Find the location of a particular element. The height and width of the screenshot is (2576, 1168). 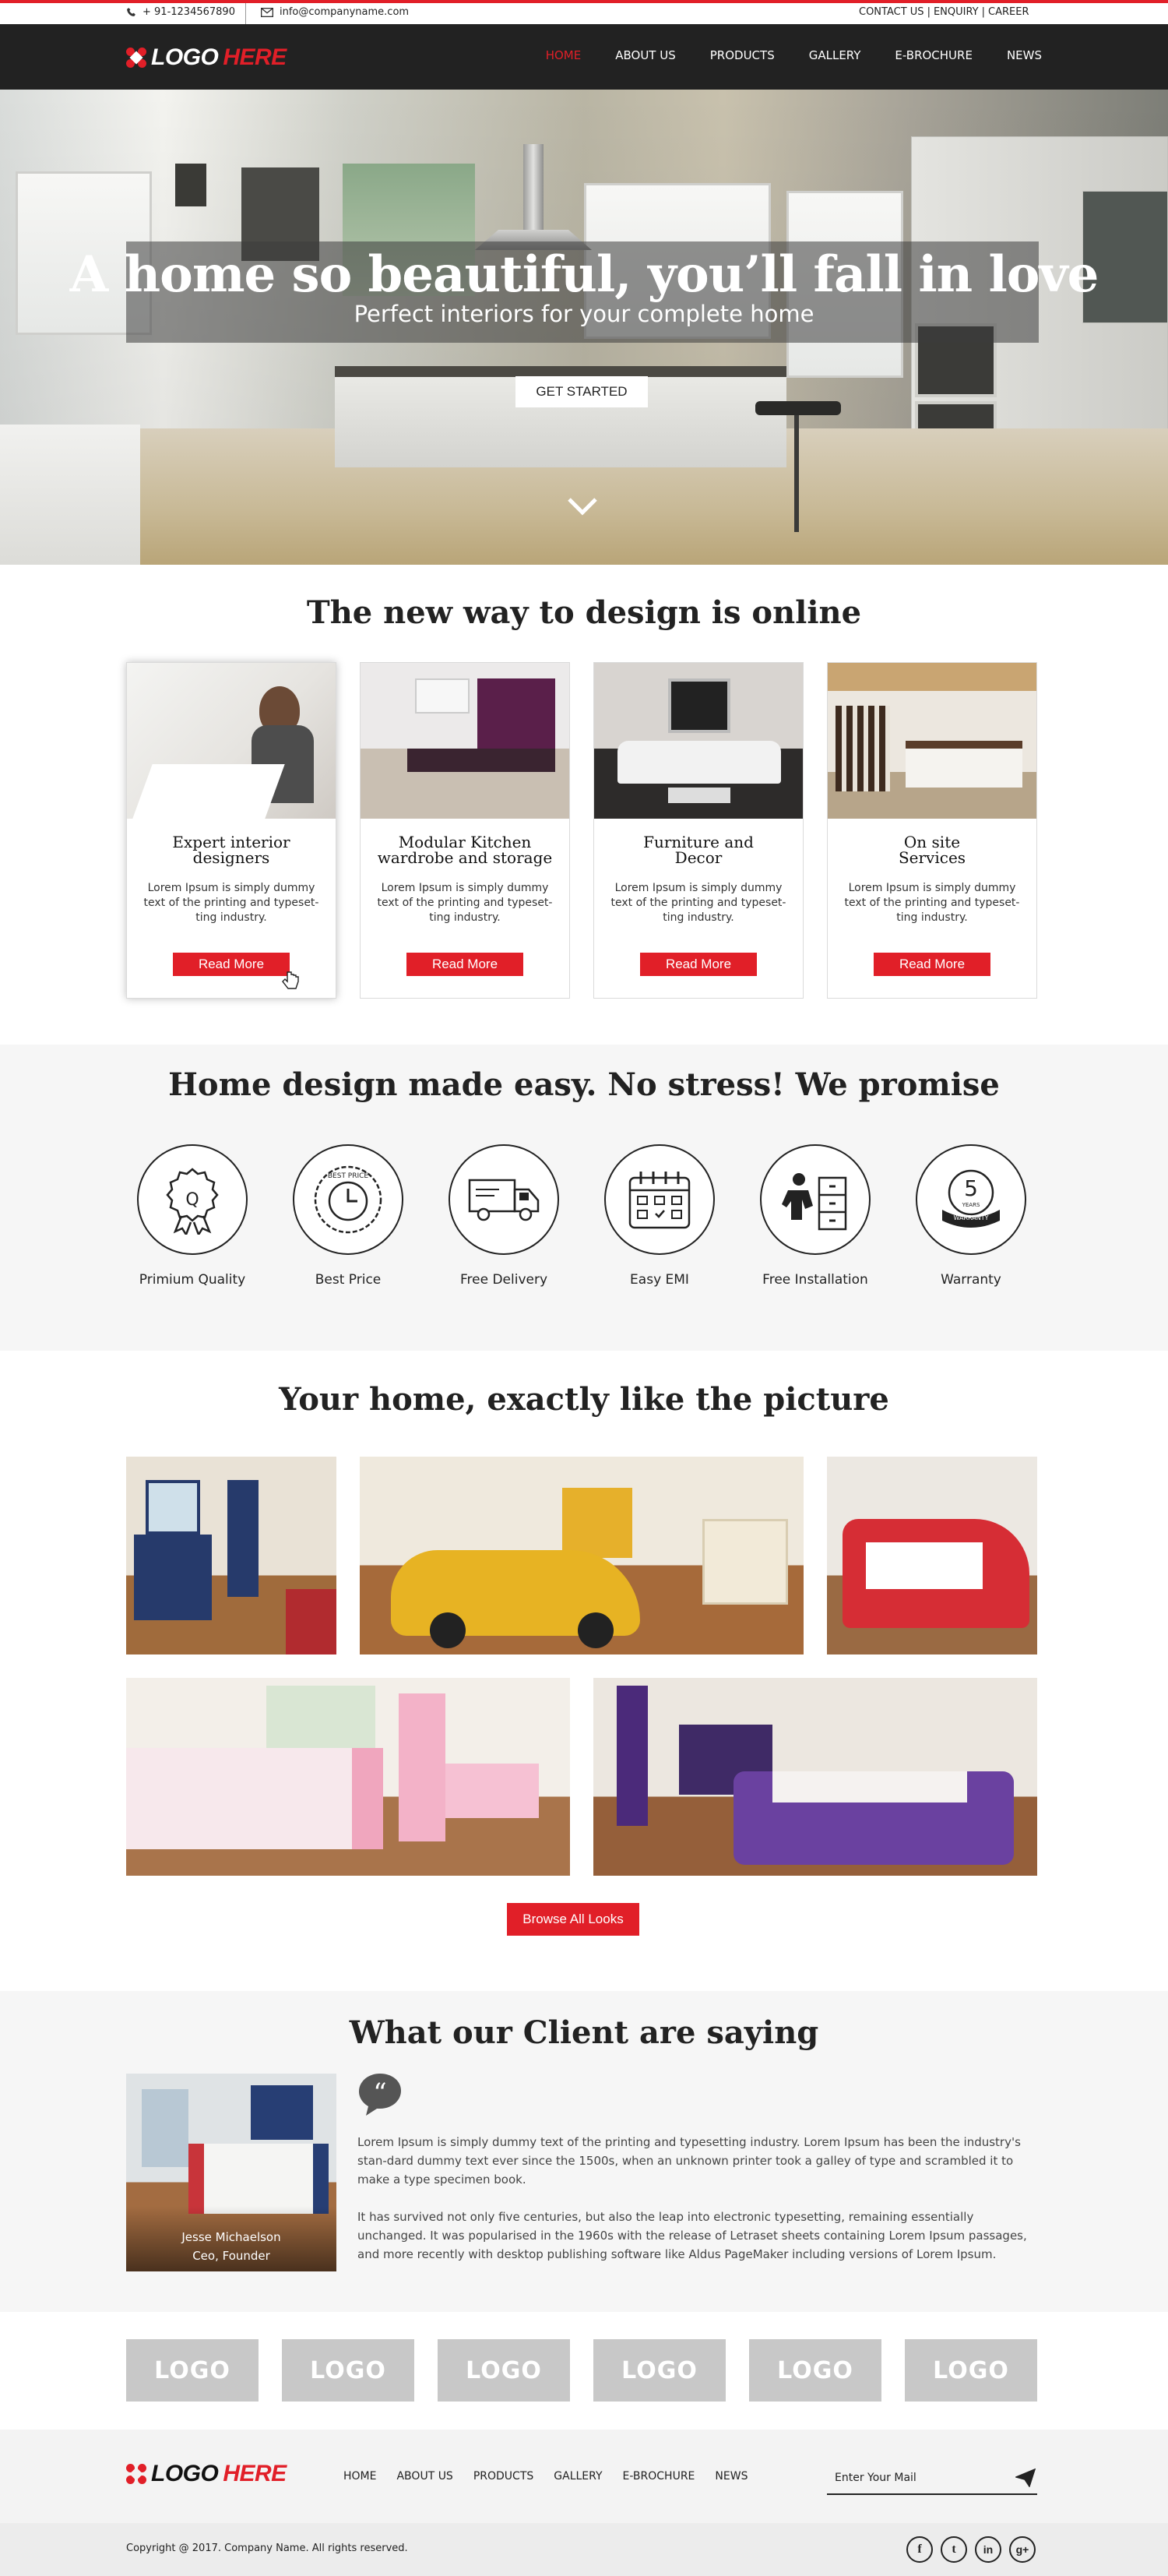

get-started-button: GET STARTED is located at coordinates (581, 391).